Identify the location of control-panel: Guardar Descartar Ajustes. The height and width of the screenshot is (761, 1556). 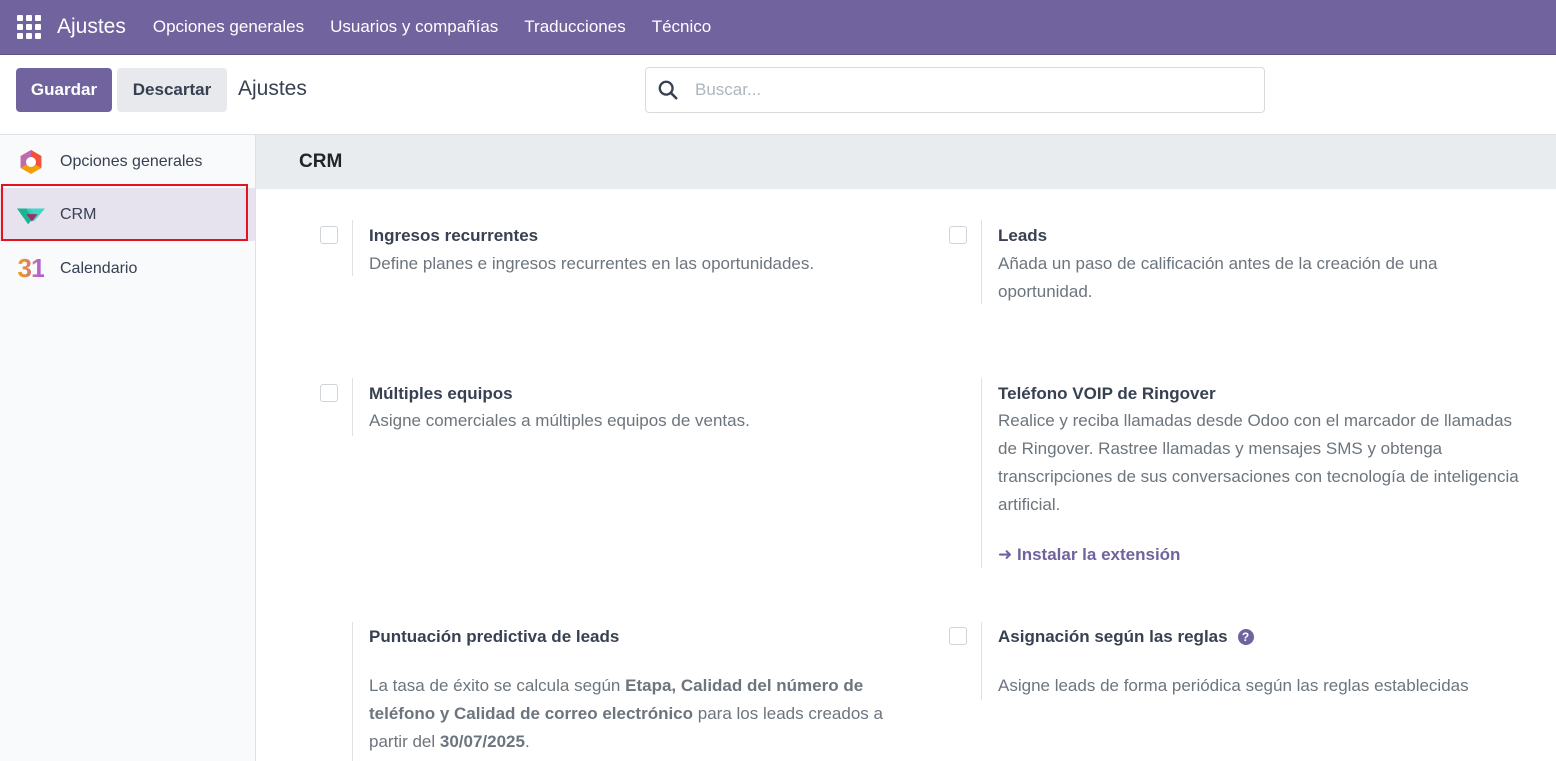
(778, 95).